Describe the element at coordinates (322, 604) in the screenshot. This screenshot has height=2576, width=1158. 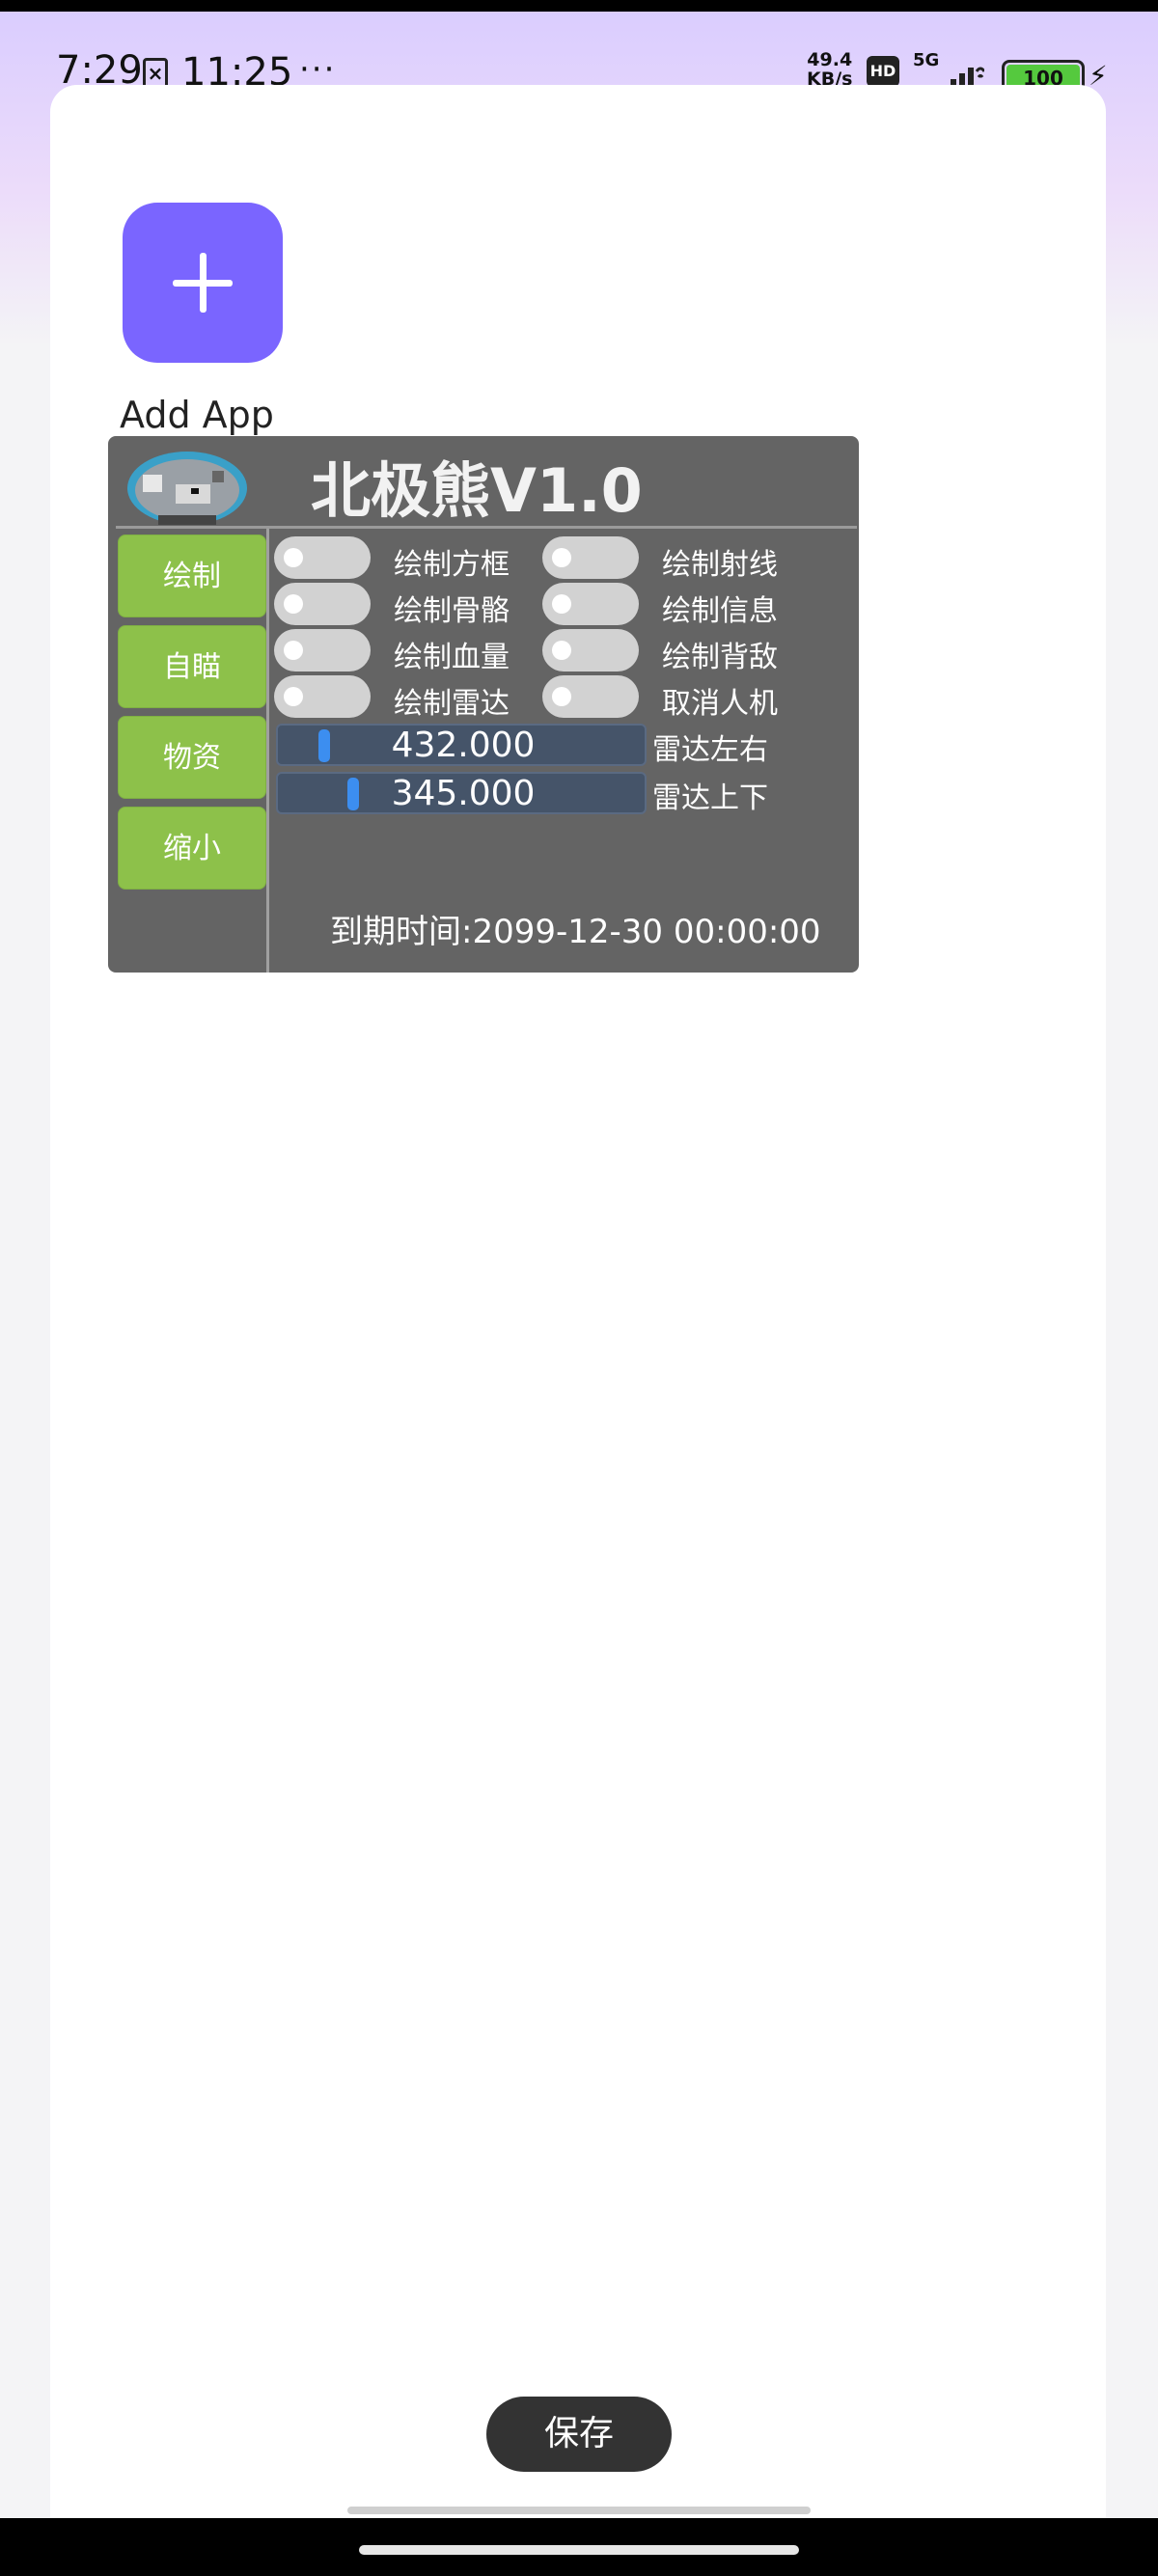
I see `toggle-draw-skeleton` at that location.